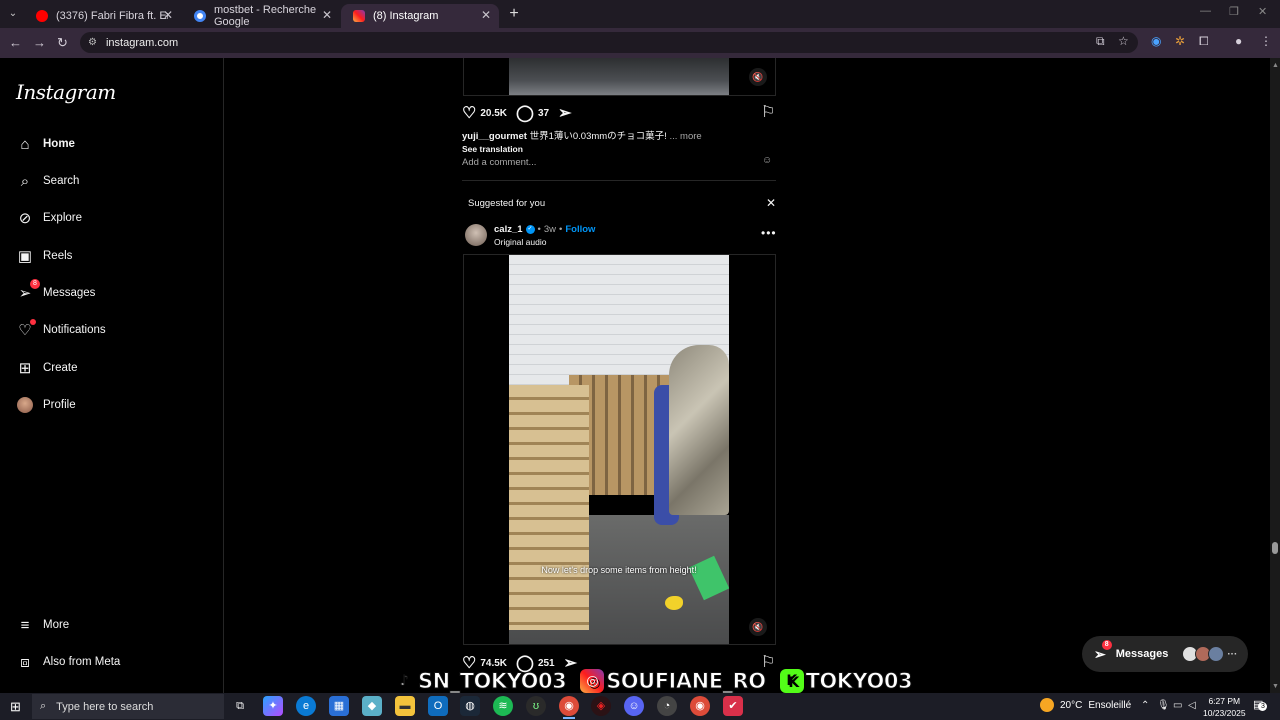  What do you see at coordinates (15, 42) in the screenshot?
I see `back-button: ←` at bounding box center [15, 42].